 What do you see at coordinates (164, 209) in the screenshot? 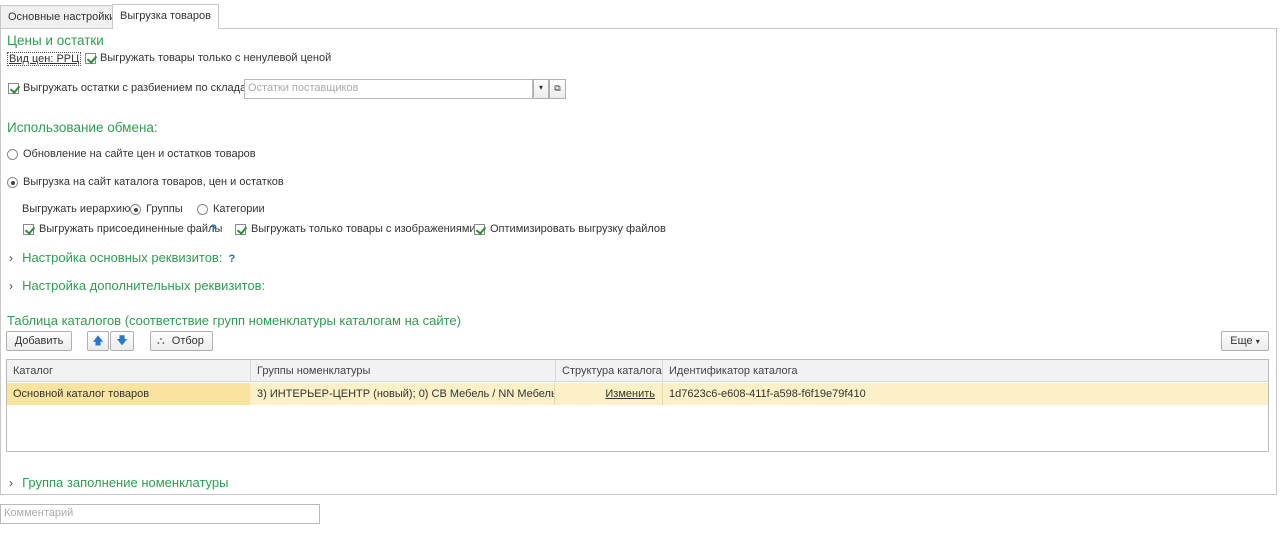
I see `hierarchy-groups-label: Группы` at bounding box center [164, 209].